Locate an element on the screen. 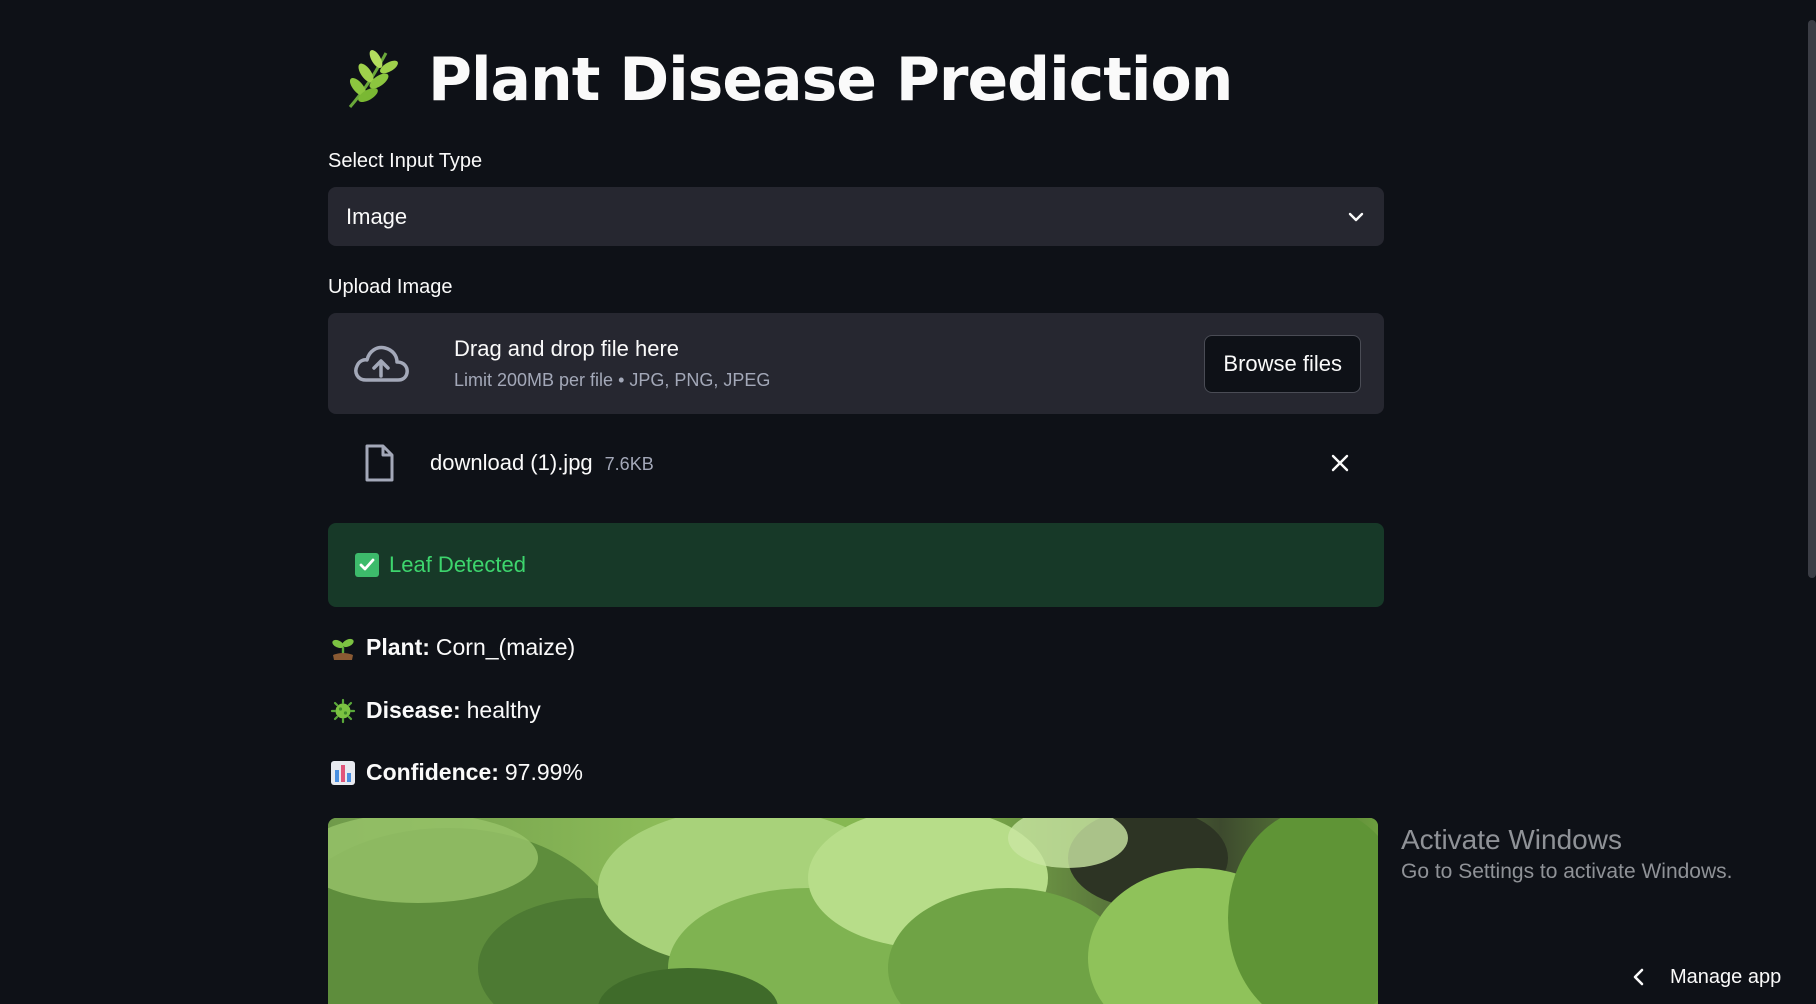 The width and height of the screenshot is (1816, 1004). upload-label: Upload Image is located at coordinates (390, 287).